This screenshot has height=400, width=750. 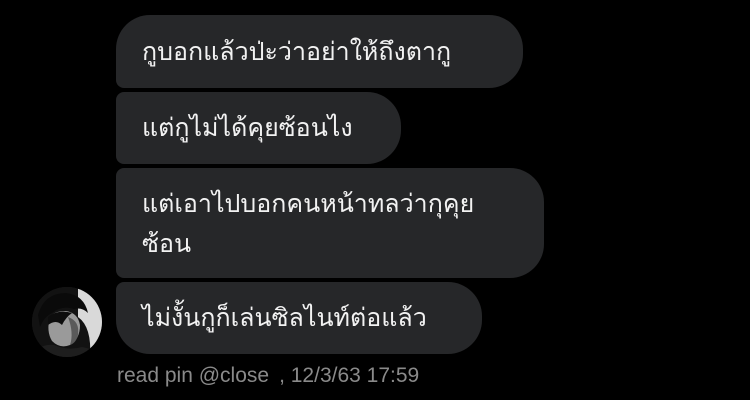 I want to click on read-label: read pin @close, so click(x=193, y=375).